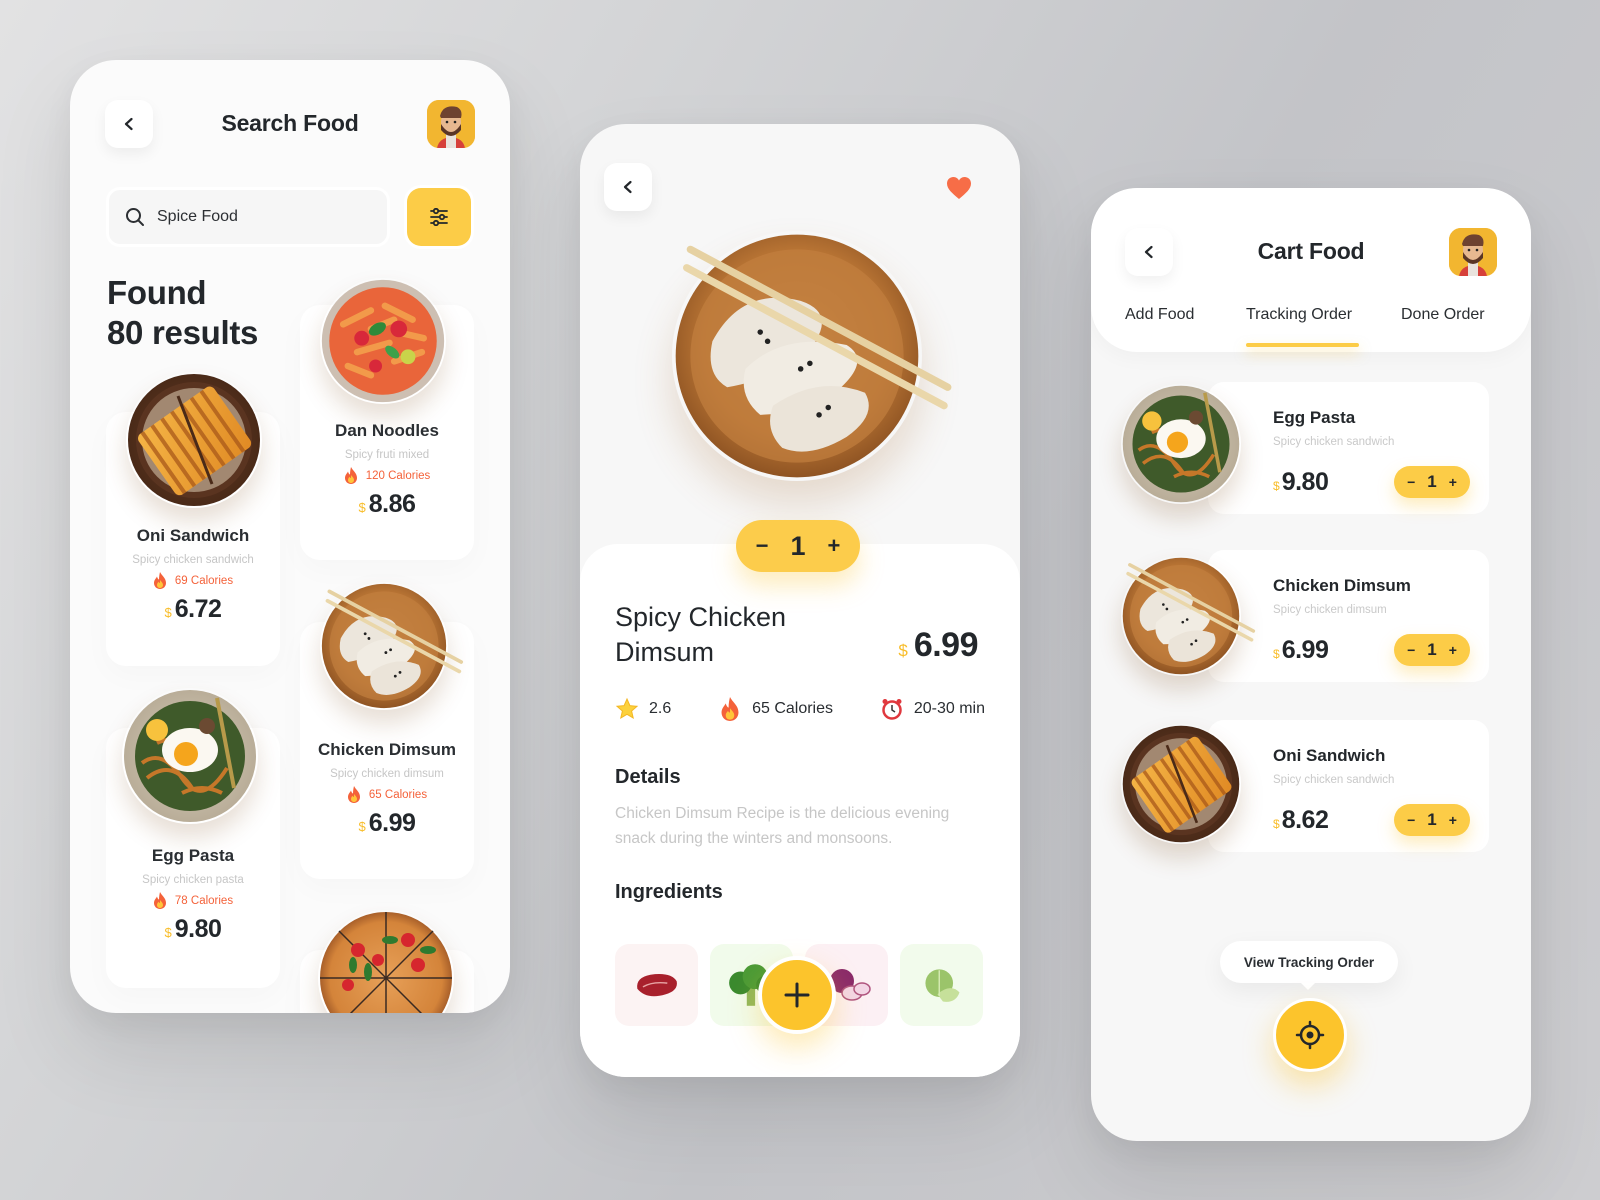  Describe the element at coordinates (1311, 251) in the screenshot. I see `page-title: Cart Food` at that location.